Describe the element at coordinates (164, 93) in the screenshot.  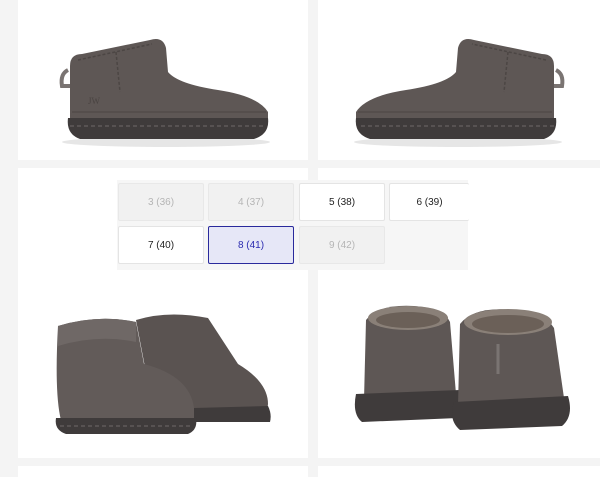
I see `boot-side-left-image: JW` at that location.